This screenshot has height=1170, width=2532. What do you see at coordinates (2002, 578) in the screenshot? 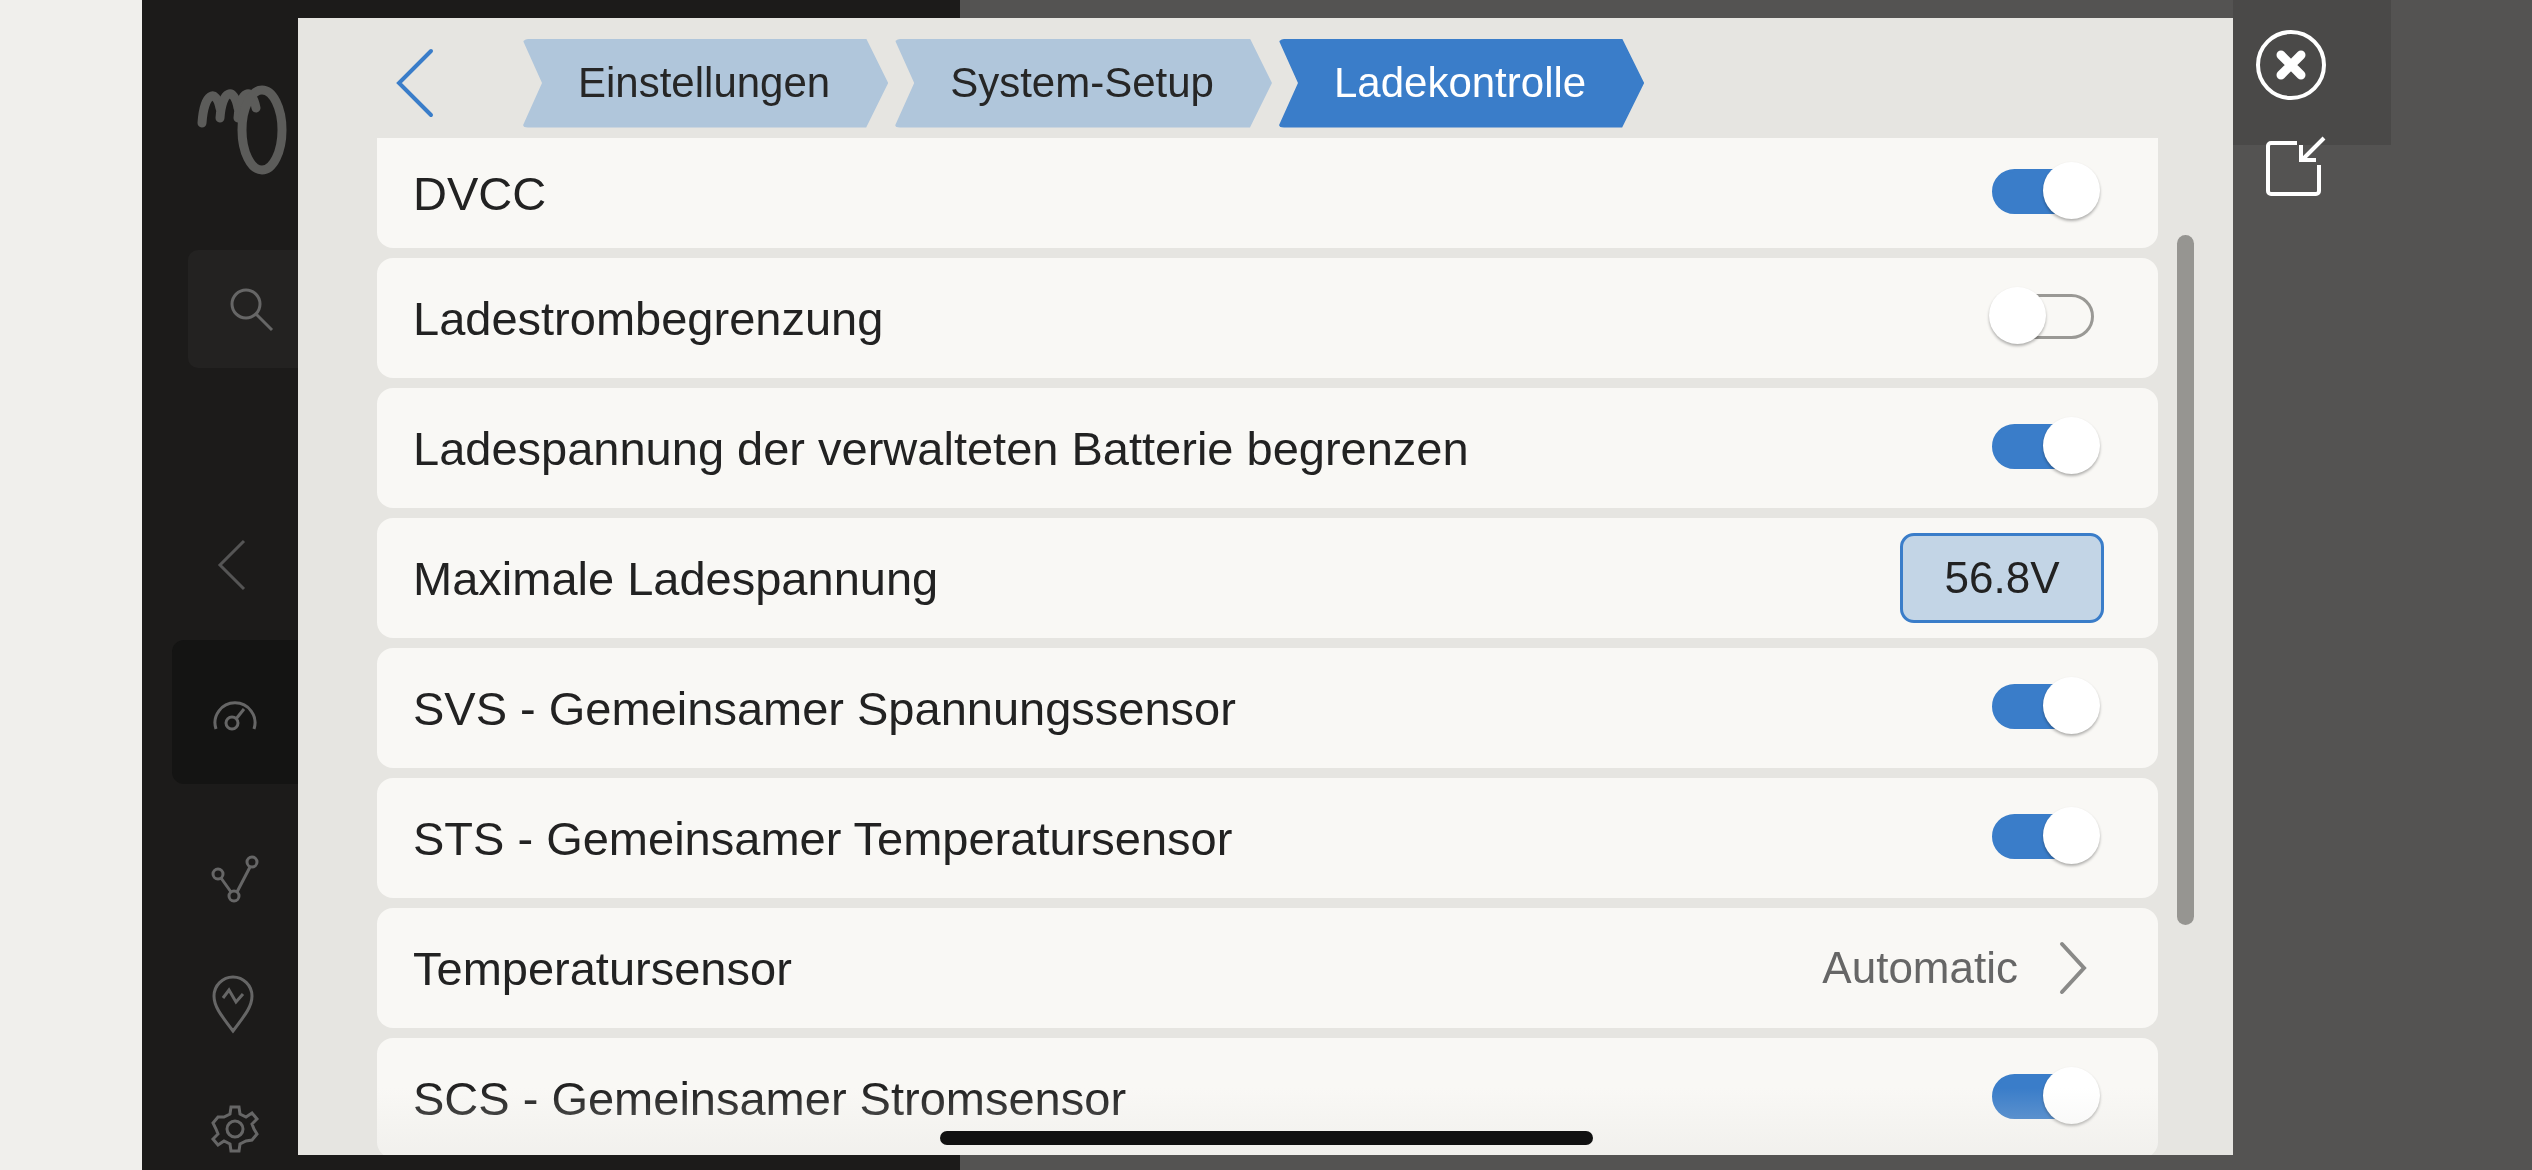
I see `value-field: 56.8V` at bounding box center [2002, 578].